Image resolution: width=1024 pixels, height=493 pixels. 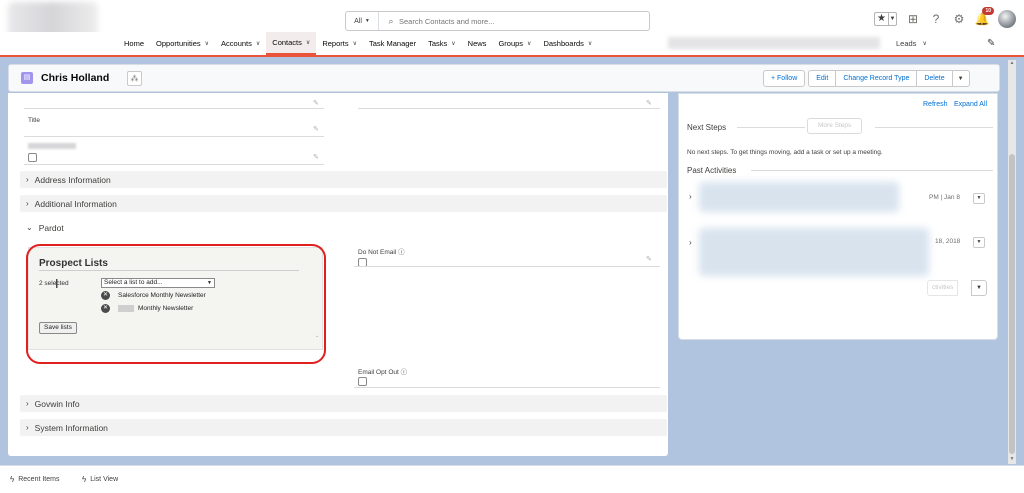 I want to click on favorites-group: ★ ▼, so click(x=885, y=19).